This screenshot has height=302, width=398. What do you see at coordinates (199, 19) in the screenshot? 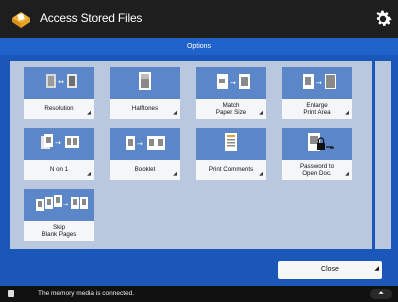
I see `title-bar: Access Stored Files` at bounding box center [199, 19].